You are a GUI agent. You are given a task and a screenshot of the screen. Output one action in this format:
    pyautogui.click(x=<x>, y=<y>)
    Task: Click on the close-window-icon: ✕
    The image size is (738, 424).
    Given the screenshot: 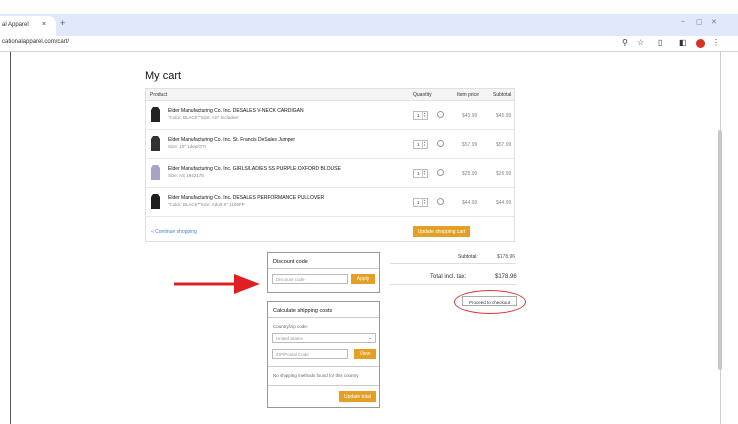 What is the action you would take?
    pyautogui.click(x=714, y=22)
    